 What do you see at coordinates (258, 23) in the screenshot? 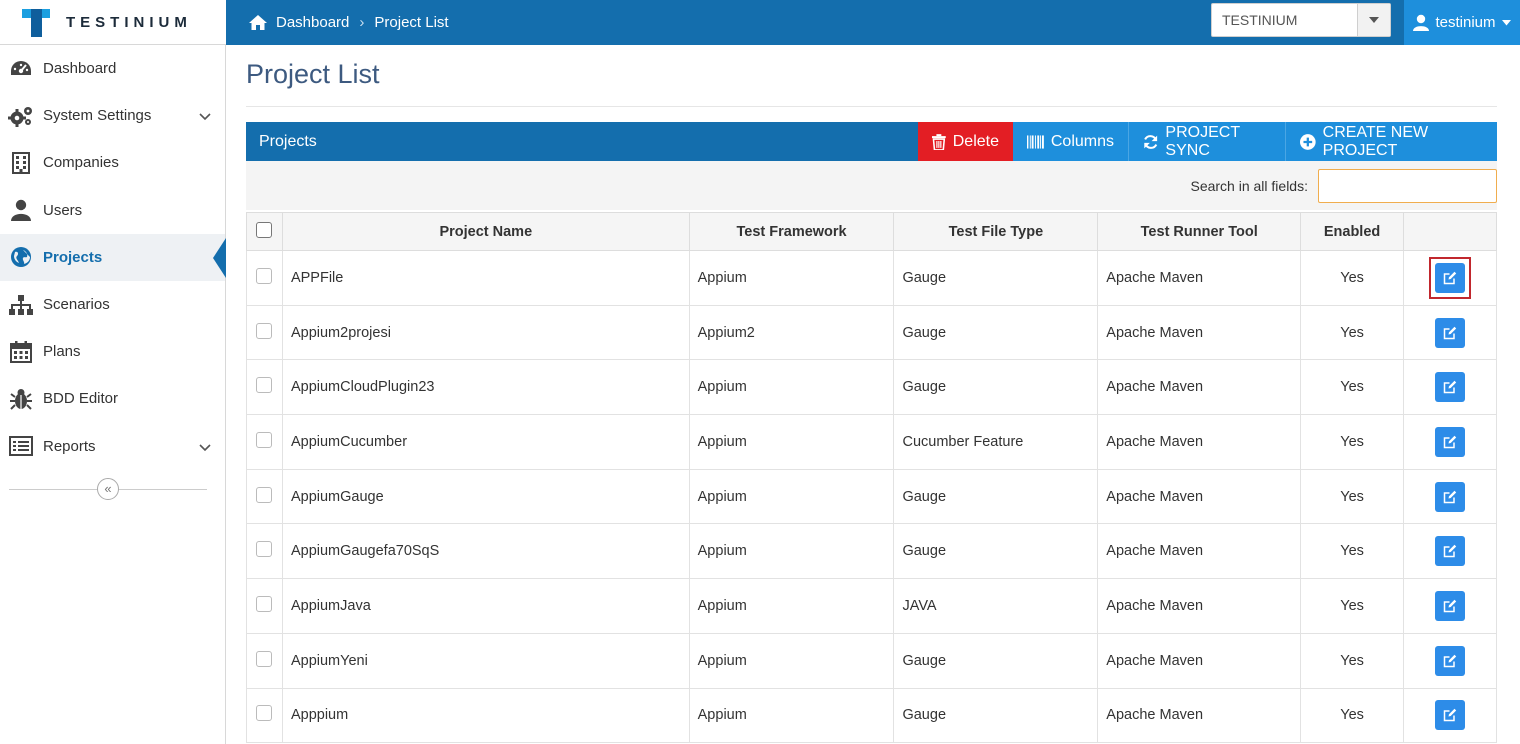
I see `home-icon` at bounding box center [258, 23].